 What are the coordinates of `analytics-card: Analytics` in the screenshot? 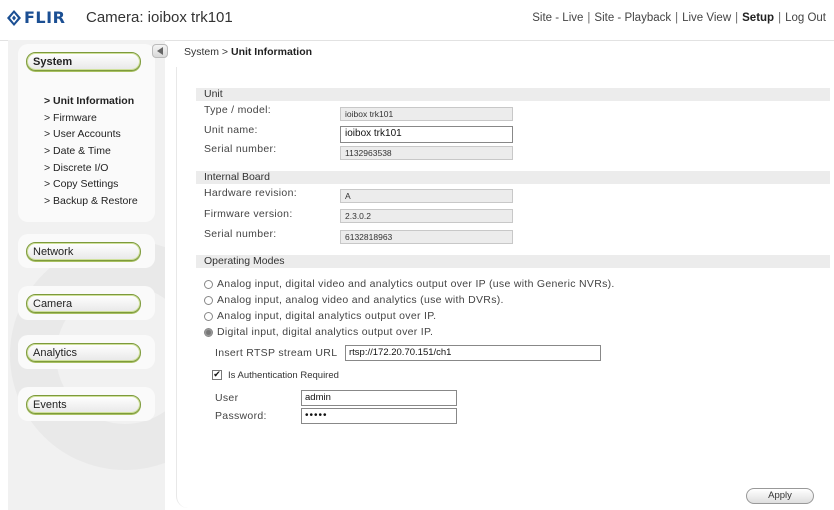 It's located at (86, 352).